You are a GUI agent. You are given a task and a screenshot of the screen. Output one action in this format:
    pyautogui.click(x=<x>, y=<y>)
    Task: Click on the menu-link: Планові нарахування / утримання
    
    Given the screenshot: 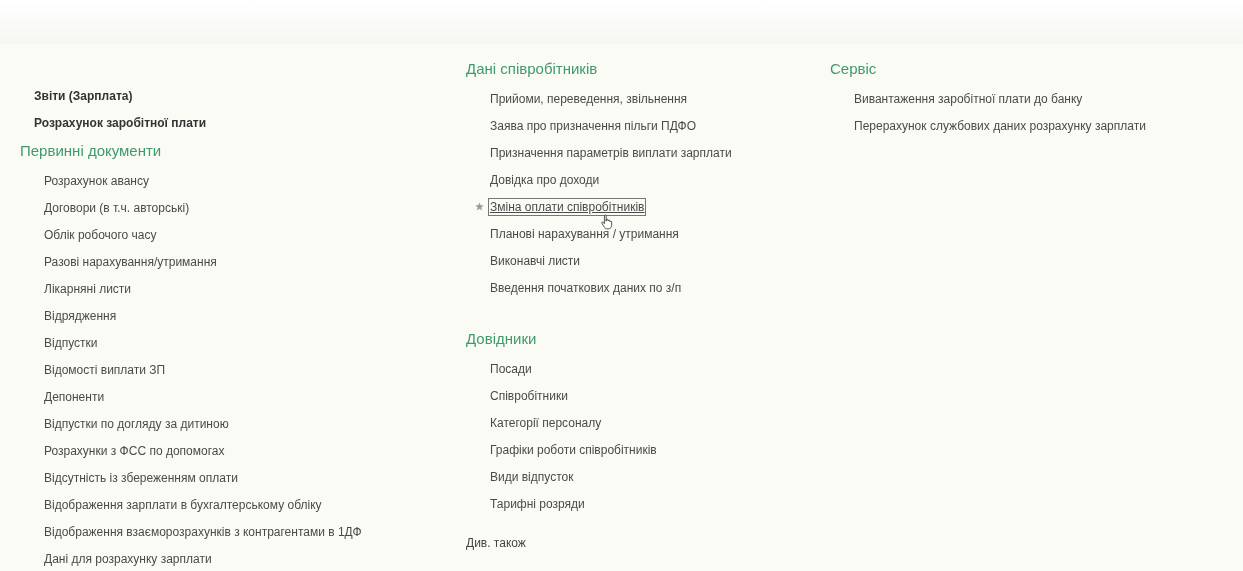 What is the action you would take?
    pyautogui.click(x=584, y=233)
    